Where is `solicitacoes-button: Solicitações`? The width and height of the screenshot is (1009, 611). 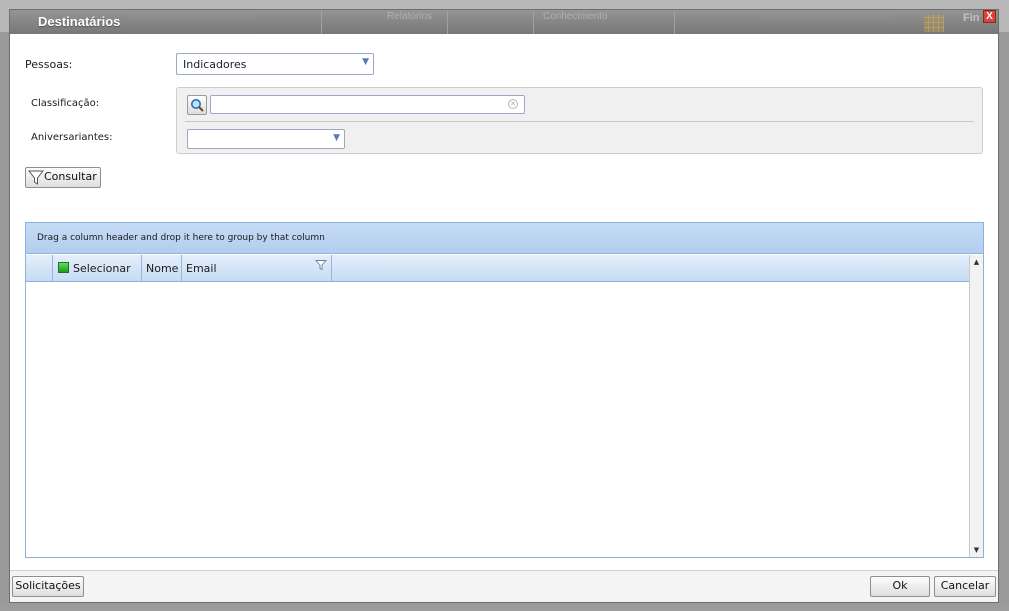 solicitacoes-button: Solicitações is located at coordinates (48, 586).